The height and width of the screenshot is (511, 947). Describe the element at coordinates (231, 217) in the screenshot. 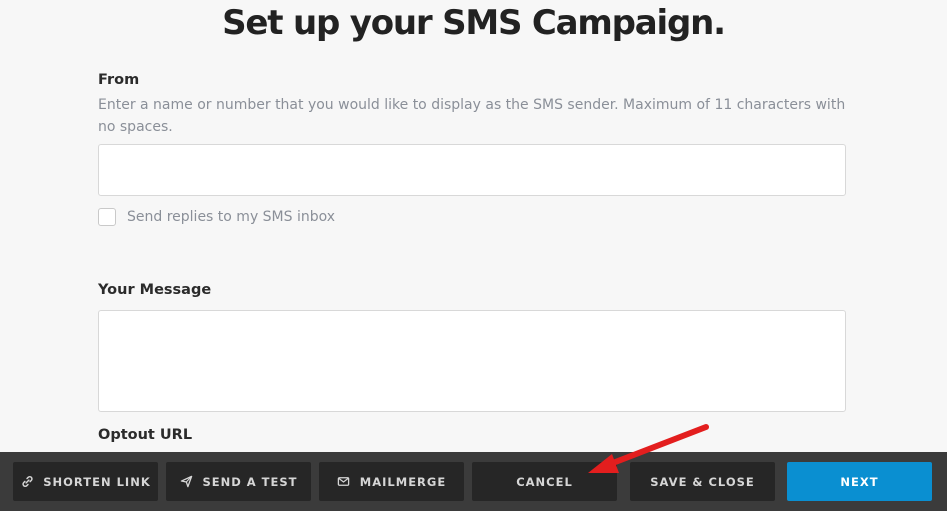

I see `send-replies-label: Send replies to my SMS inbox` at that location.